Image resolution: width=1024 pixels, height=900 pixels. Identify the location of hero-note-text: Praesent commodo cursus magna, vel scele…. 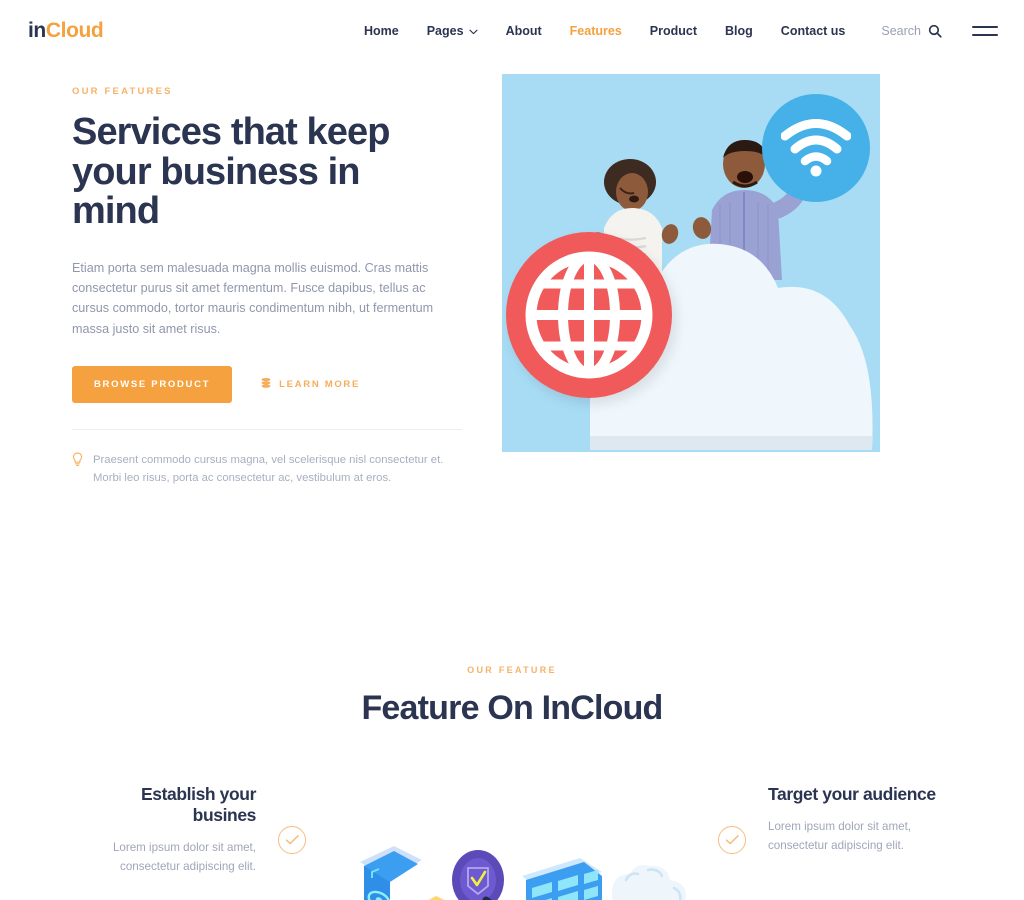
(268, 469).